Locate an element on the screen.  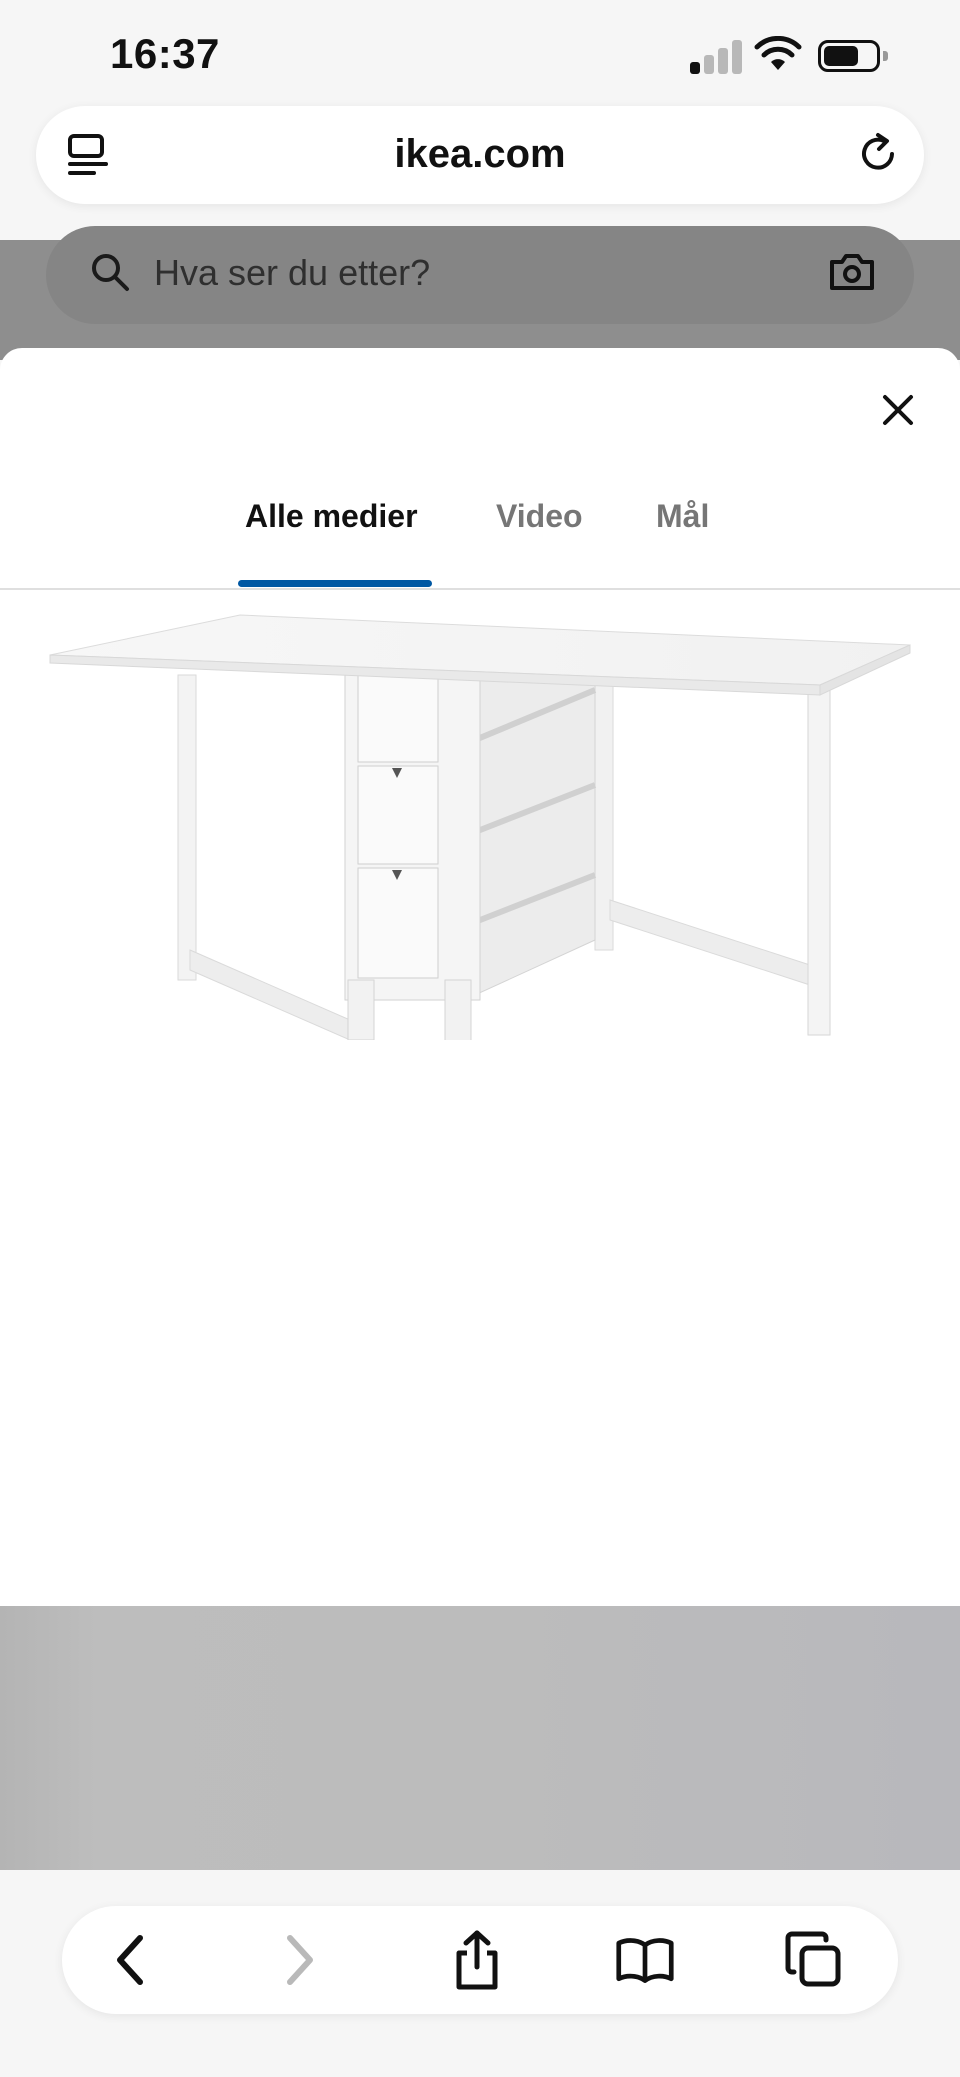
forward-icon is located at coordinates (300, 1960).